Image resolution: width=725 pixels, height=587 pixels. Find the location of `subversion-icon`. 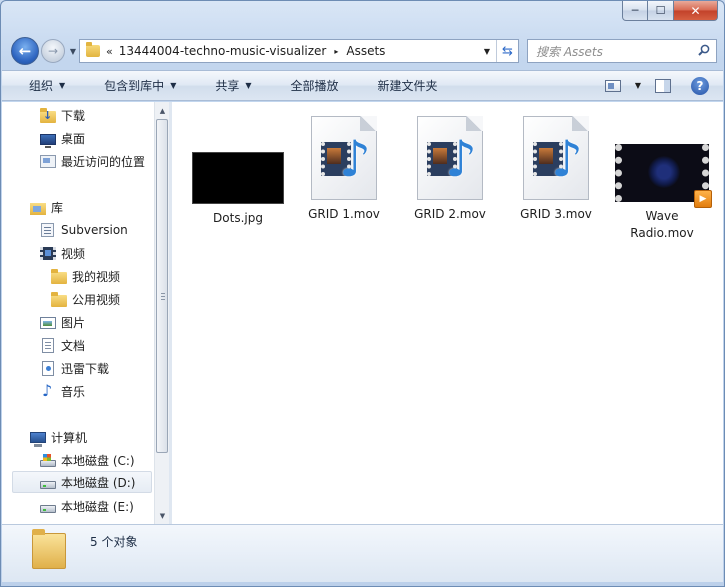

subversion-icon is located at coordinates (47, 230).